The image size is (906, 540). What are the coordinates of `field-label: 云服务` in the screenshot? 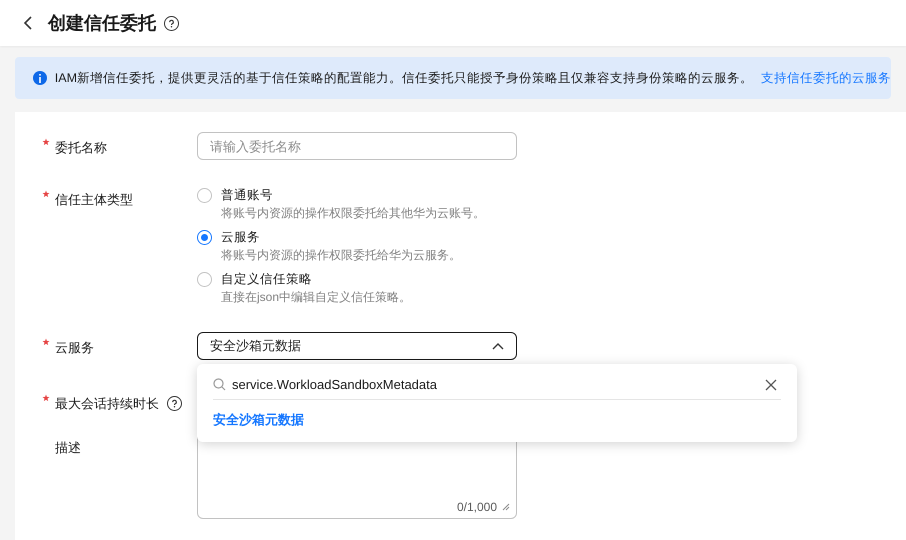 It's located at (74, 348).